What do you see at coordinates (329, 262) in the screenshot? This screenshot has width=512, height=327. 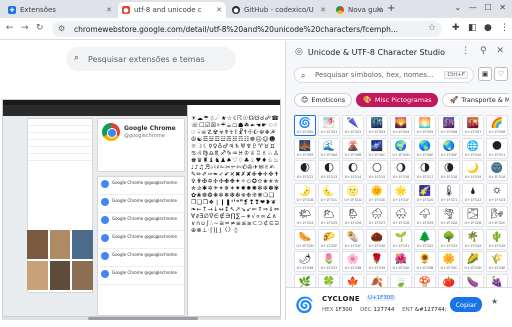 I see `char-cell: 🌷 U+1F337` at bounding box center [329, 262].